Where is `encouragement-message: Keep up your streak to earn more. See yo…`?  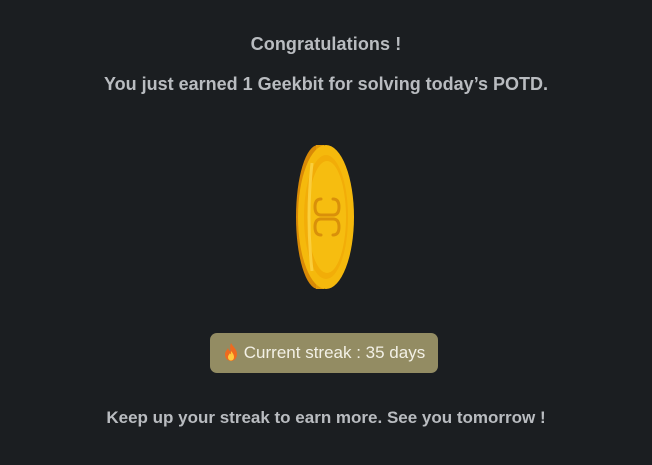
encouragement-message: Keep up your streak to earn more. See yo… is located at coordinates (326, 417).